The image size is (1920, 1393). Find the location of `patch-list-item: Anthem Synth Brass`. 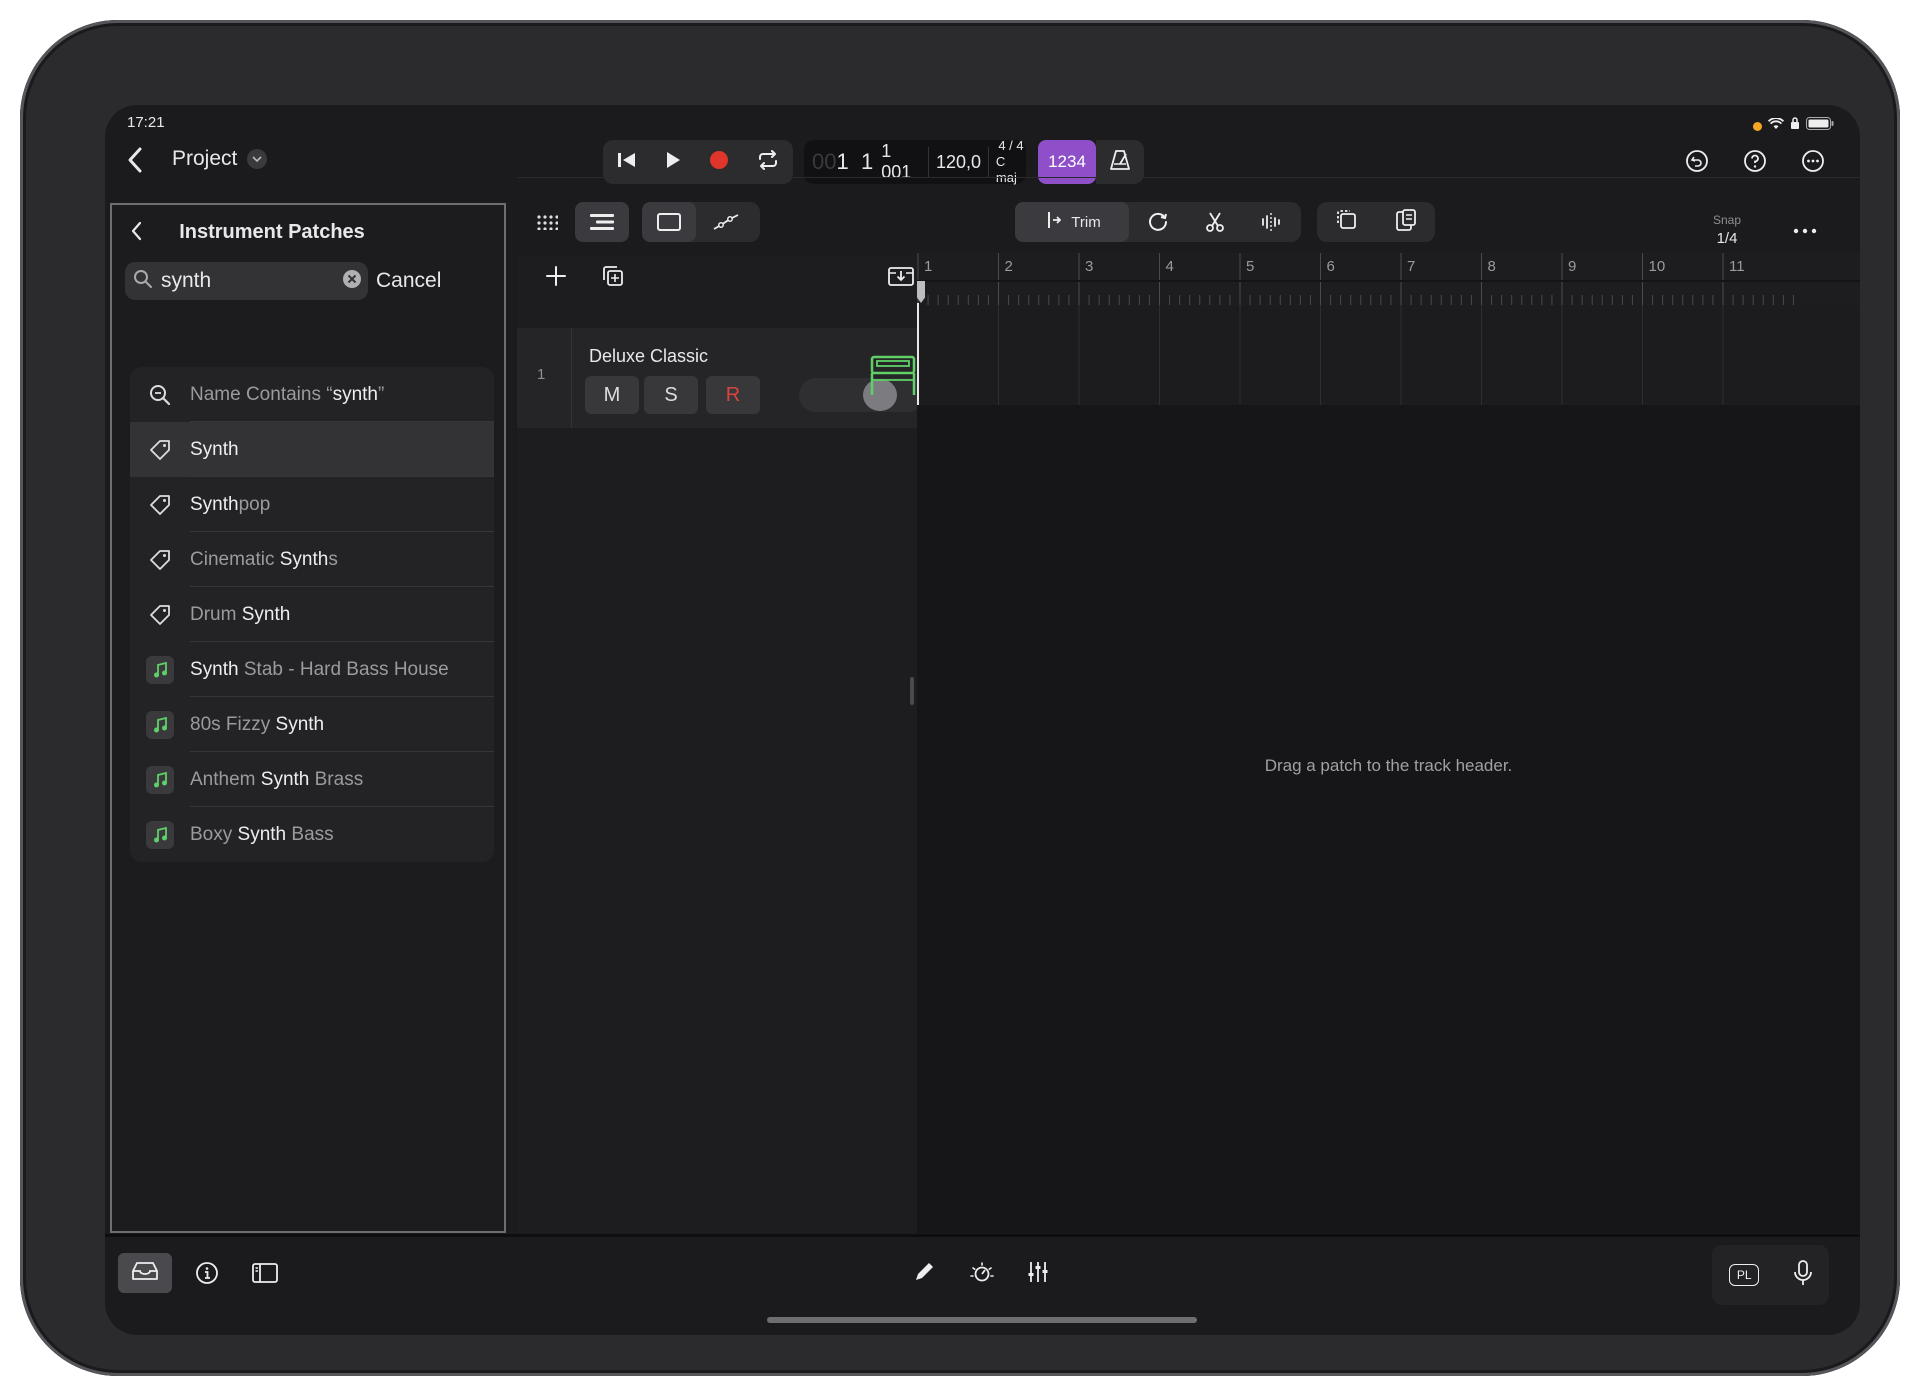

patch-list-item: Anthem Synth Brass is located at coordinates (312, 779).